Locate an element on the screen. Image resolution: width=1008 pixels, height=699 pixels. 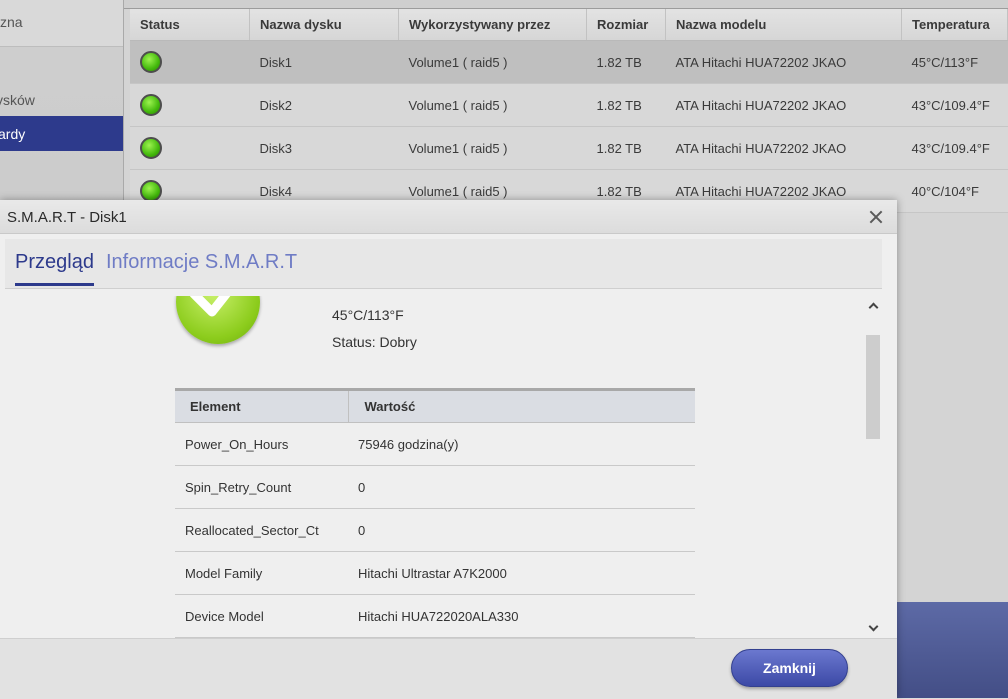
scroll-up-icon is located at coordinates (873, 306).